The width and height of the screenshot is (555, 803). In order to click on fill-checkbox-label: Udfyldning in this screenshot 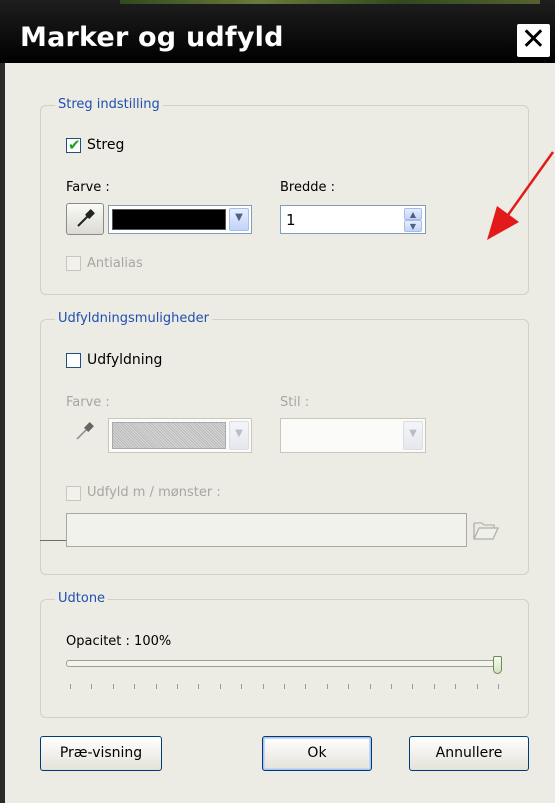, I will do `click(124, 360)`.